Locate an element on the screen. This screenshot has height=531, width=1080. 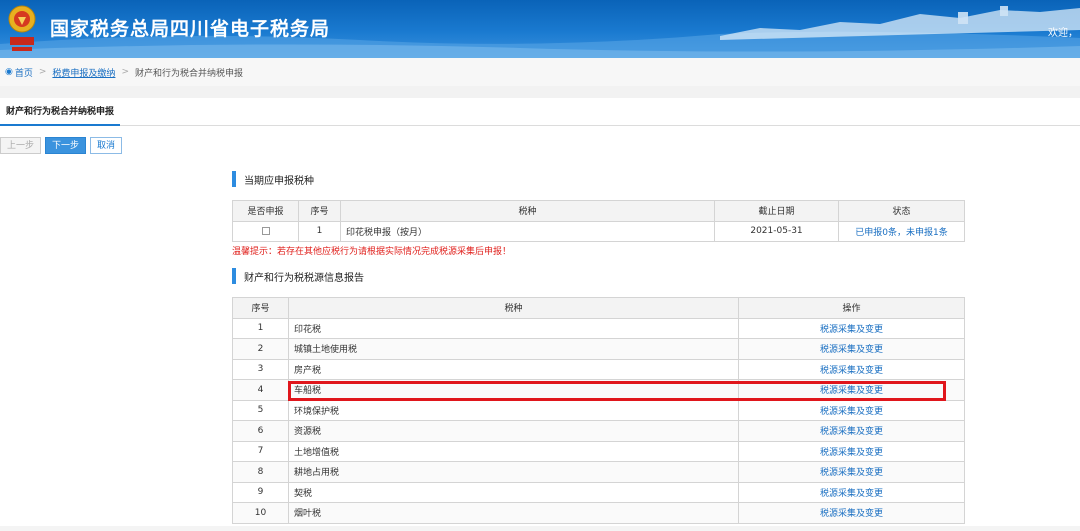
section-title-text: 财产和行为税税源信息报告 is located at coordinates (304, 278).